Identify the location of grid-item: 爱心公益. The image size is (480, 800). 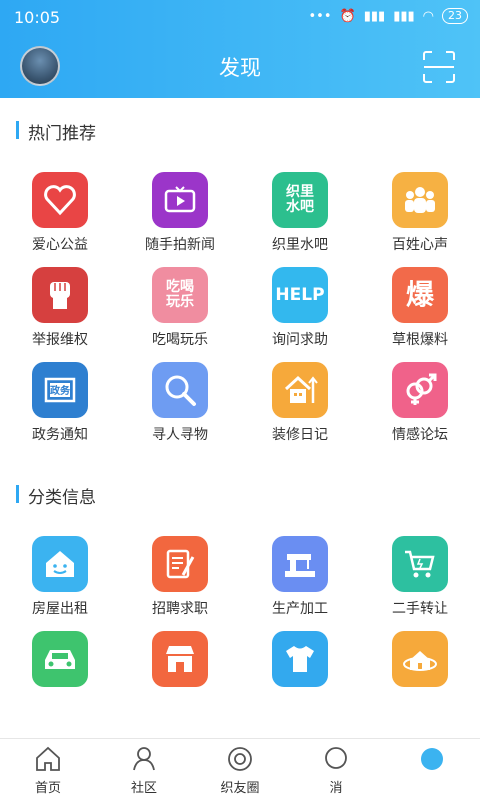
(60, 220).